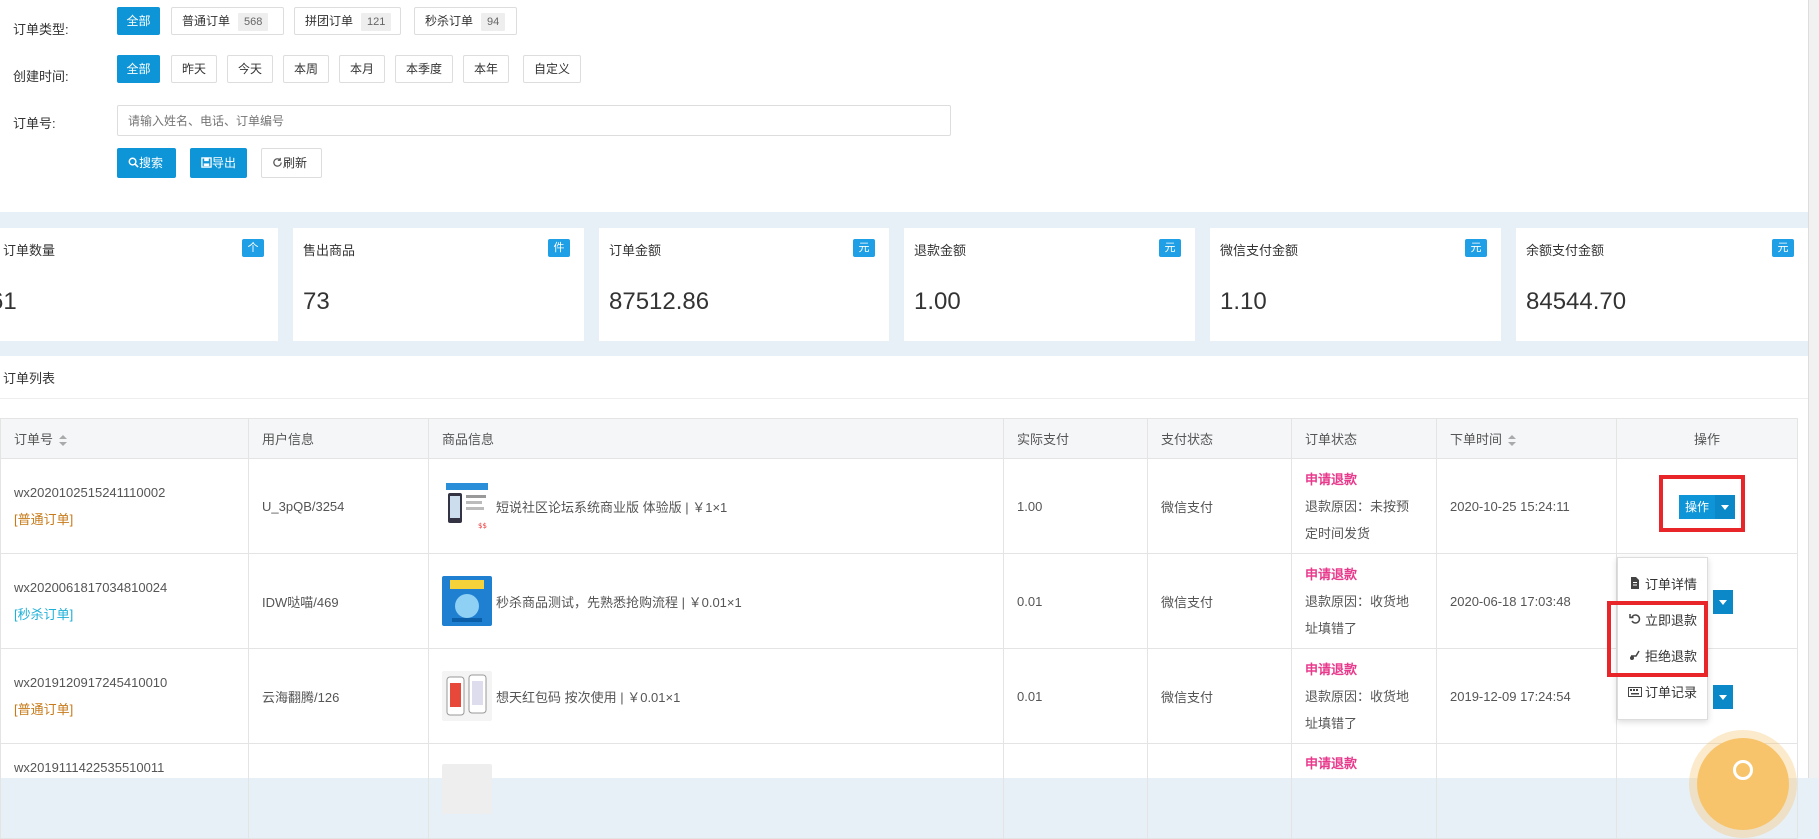 The image size is (1819, 839). Describe the element at coordinates (744, 284) in the screenshot. I see `stat-card-order-amount: 订单金额 元 87512.86` at that location.